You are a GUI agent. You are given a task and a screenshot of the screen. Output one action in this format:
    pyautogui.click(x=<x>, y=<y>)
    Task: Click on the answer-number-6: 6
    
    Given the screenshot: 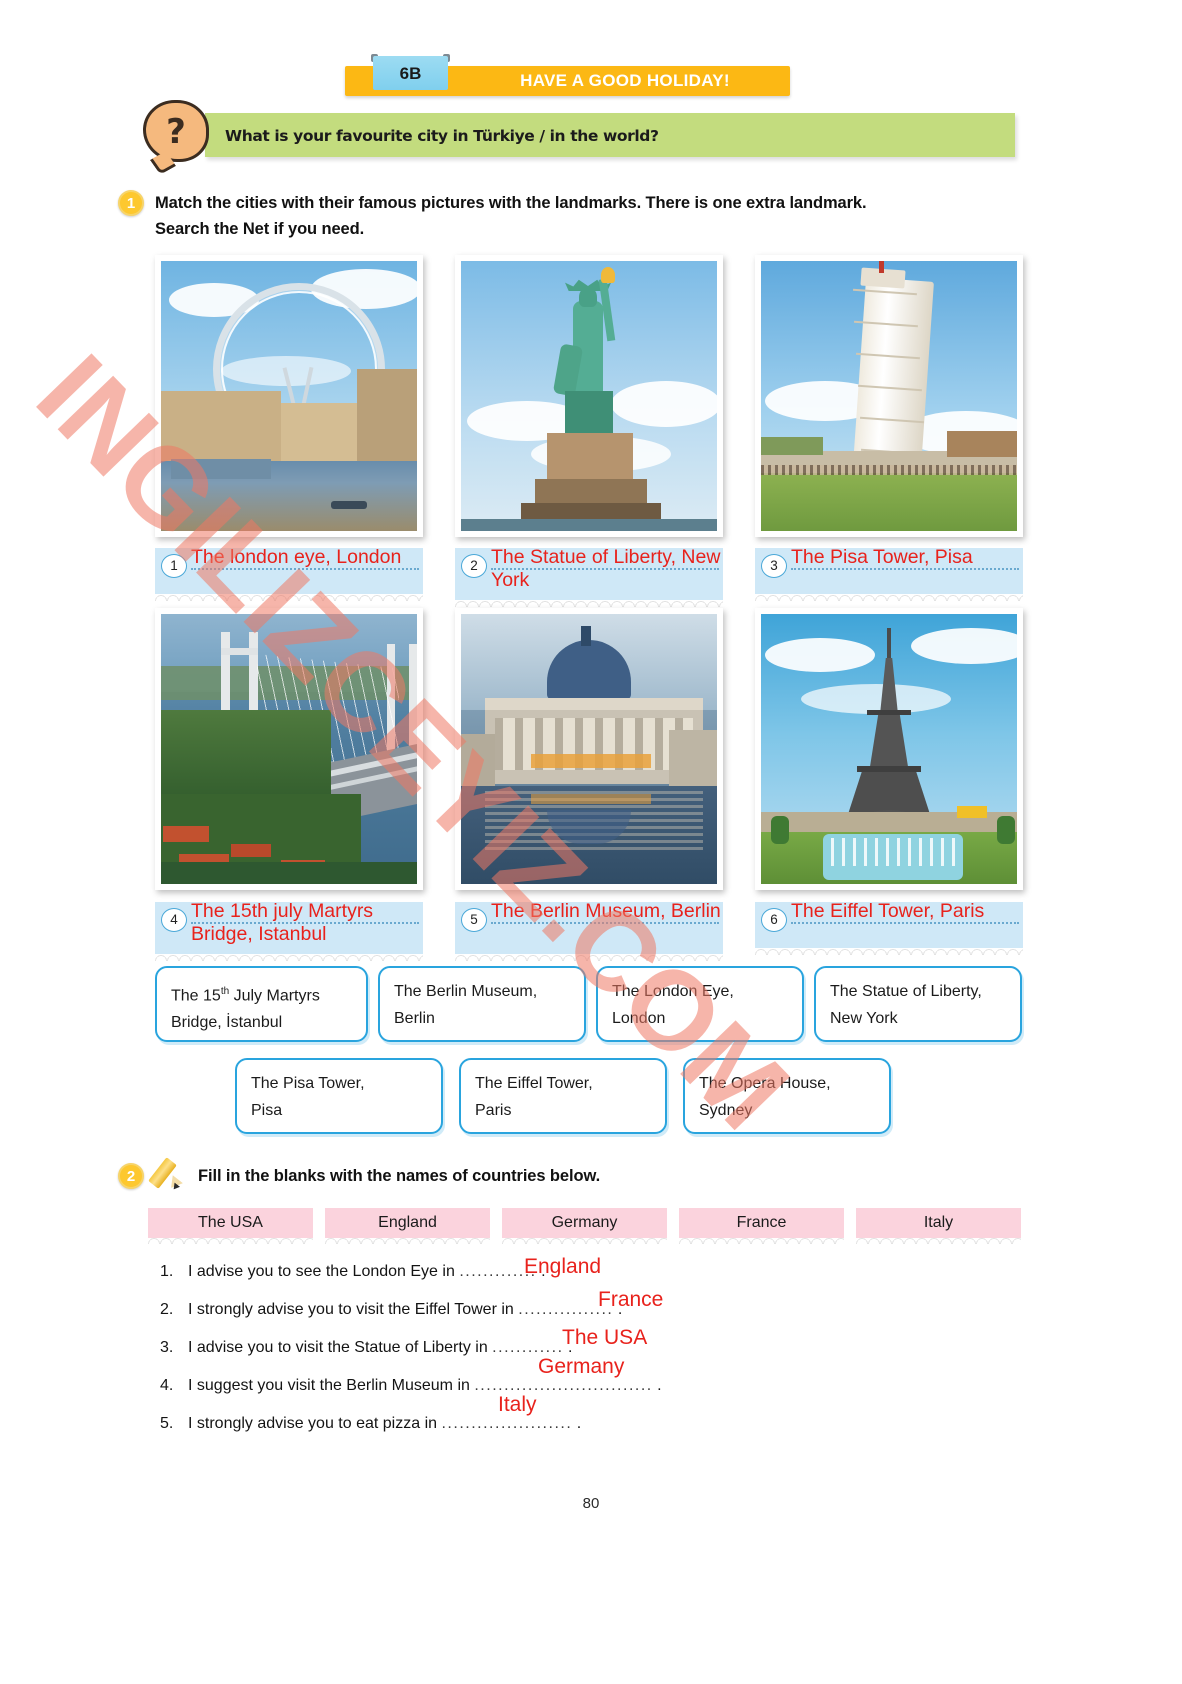 What is the action you would take?
    pyautogui.click(x=774, y=920)
    